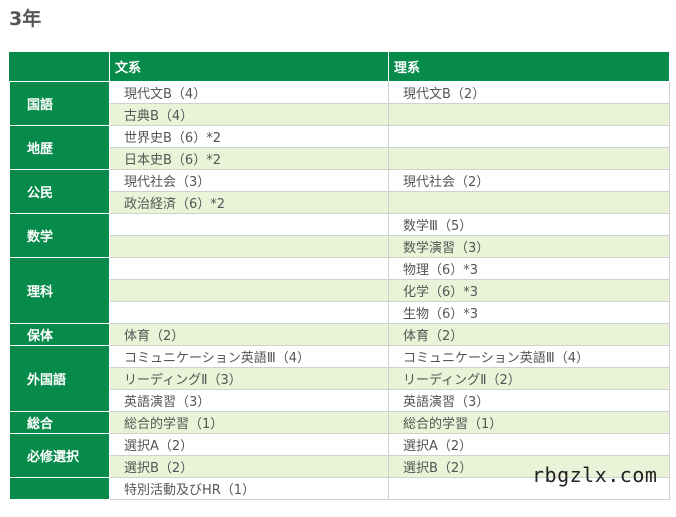 This screenshot has height=517, width=676. What do you see at coordinates (529, 224) in the screenshot?
I see `cell-rikei: 数学Ⅲ（5）` at bounding box center [529, 224].